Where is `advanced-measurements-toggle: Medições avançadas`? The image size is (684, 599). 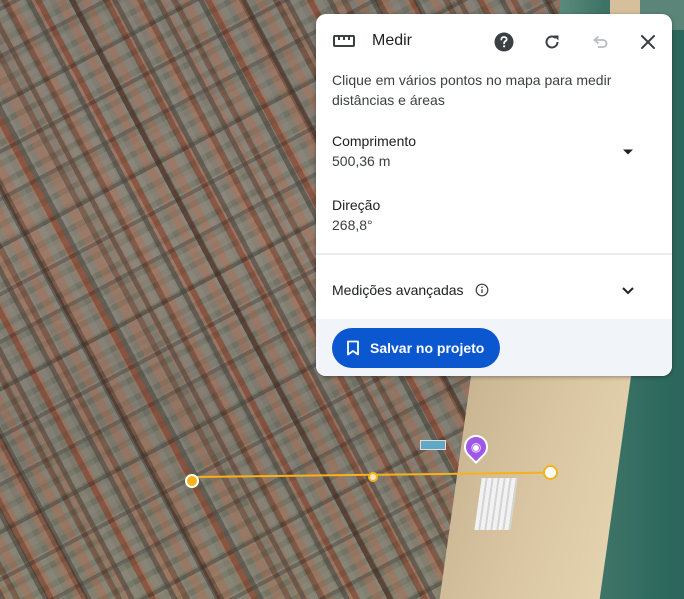 advanced-measurements-toggle: Medições avançadas is located at coordinates (494, 290).